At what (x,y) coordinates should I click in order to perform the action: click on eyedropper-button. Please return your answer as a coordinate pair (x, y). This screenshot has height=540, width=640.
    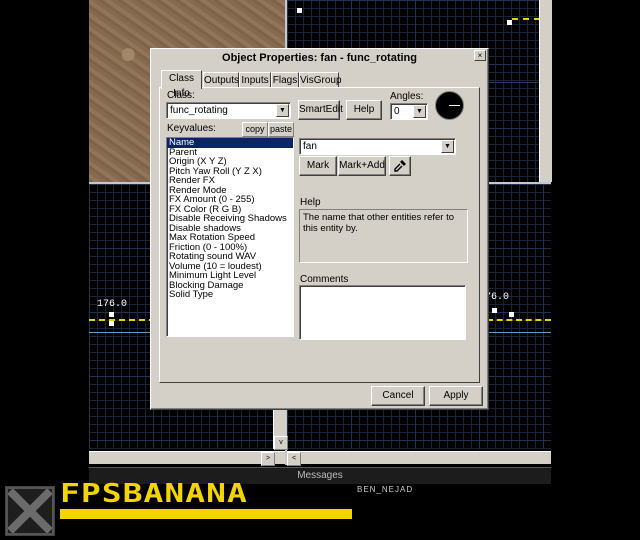
    Looking at the image, I should click on (400, 166).